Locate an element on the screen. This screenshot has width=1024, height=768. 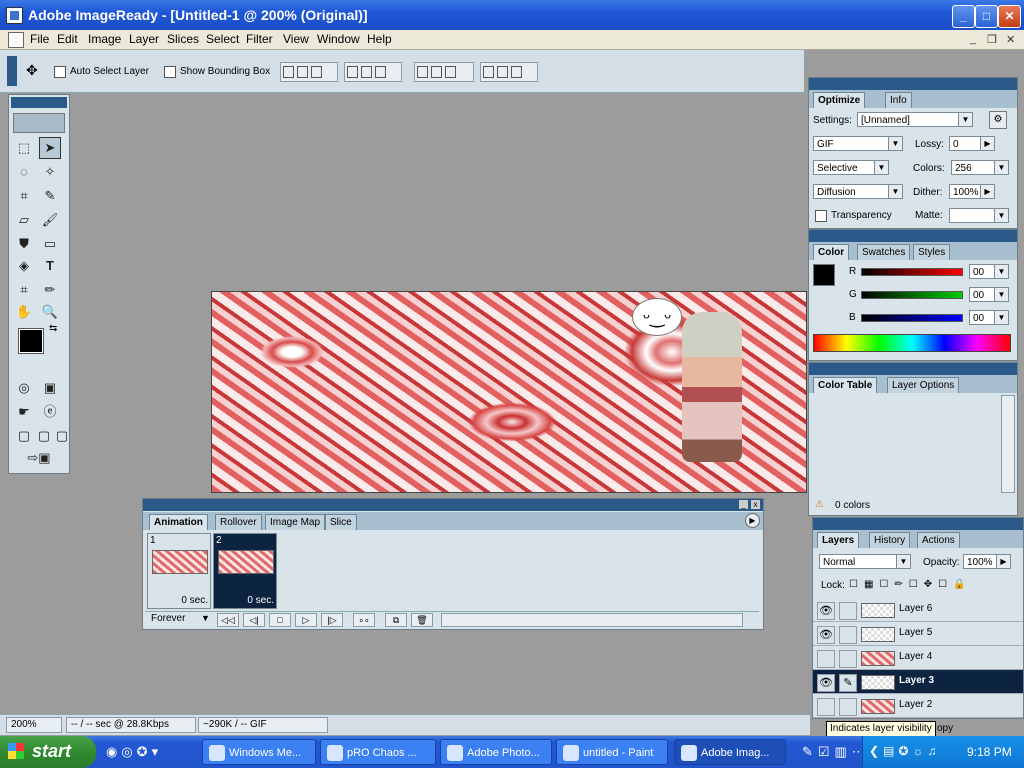
options-grip is located at coordinates (12, 71).